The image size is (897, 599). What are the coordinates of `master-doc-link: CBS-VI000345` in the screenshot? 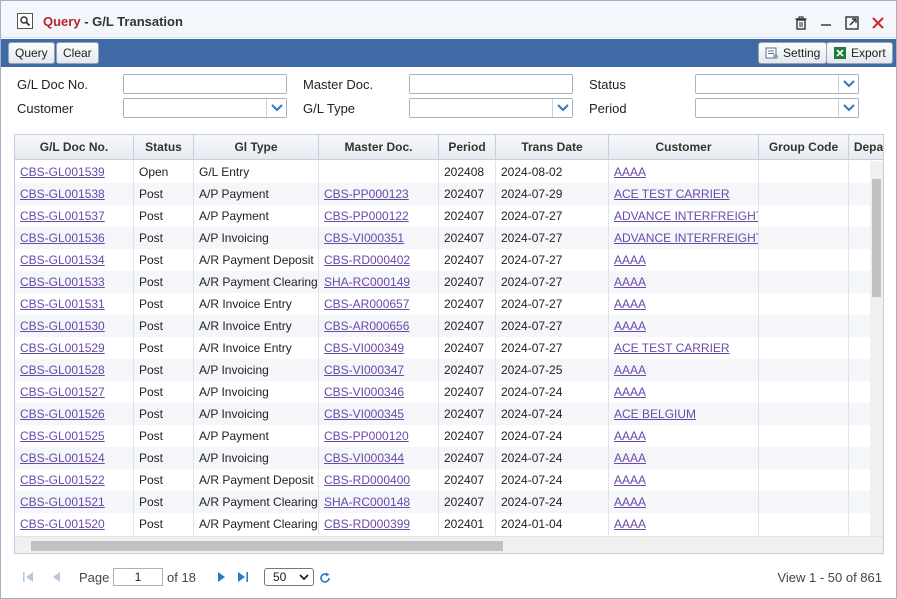 It's located at (364, 414).